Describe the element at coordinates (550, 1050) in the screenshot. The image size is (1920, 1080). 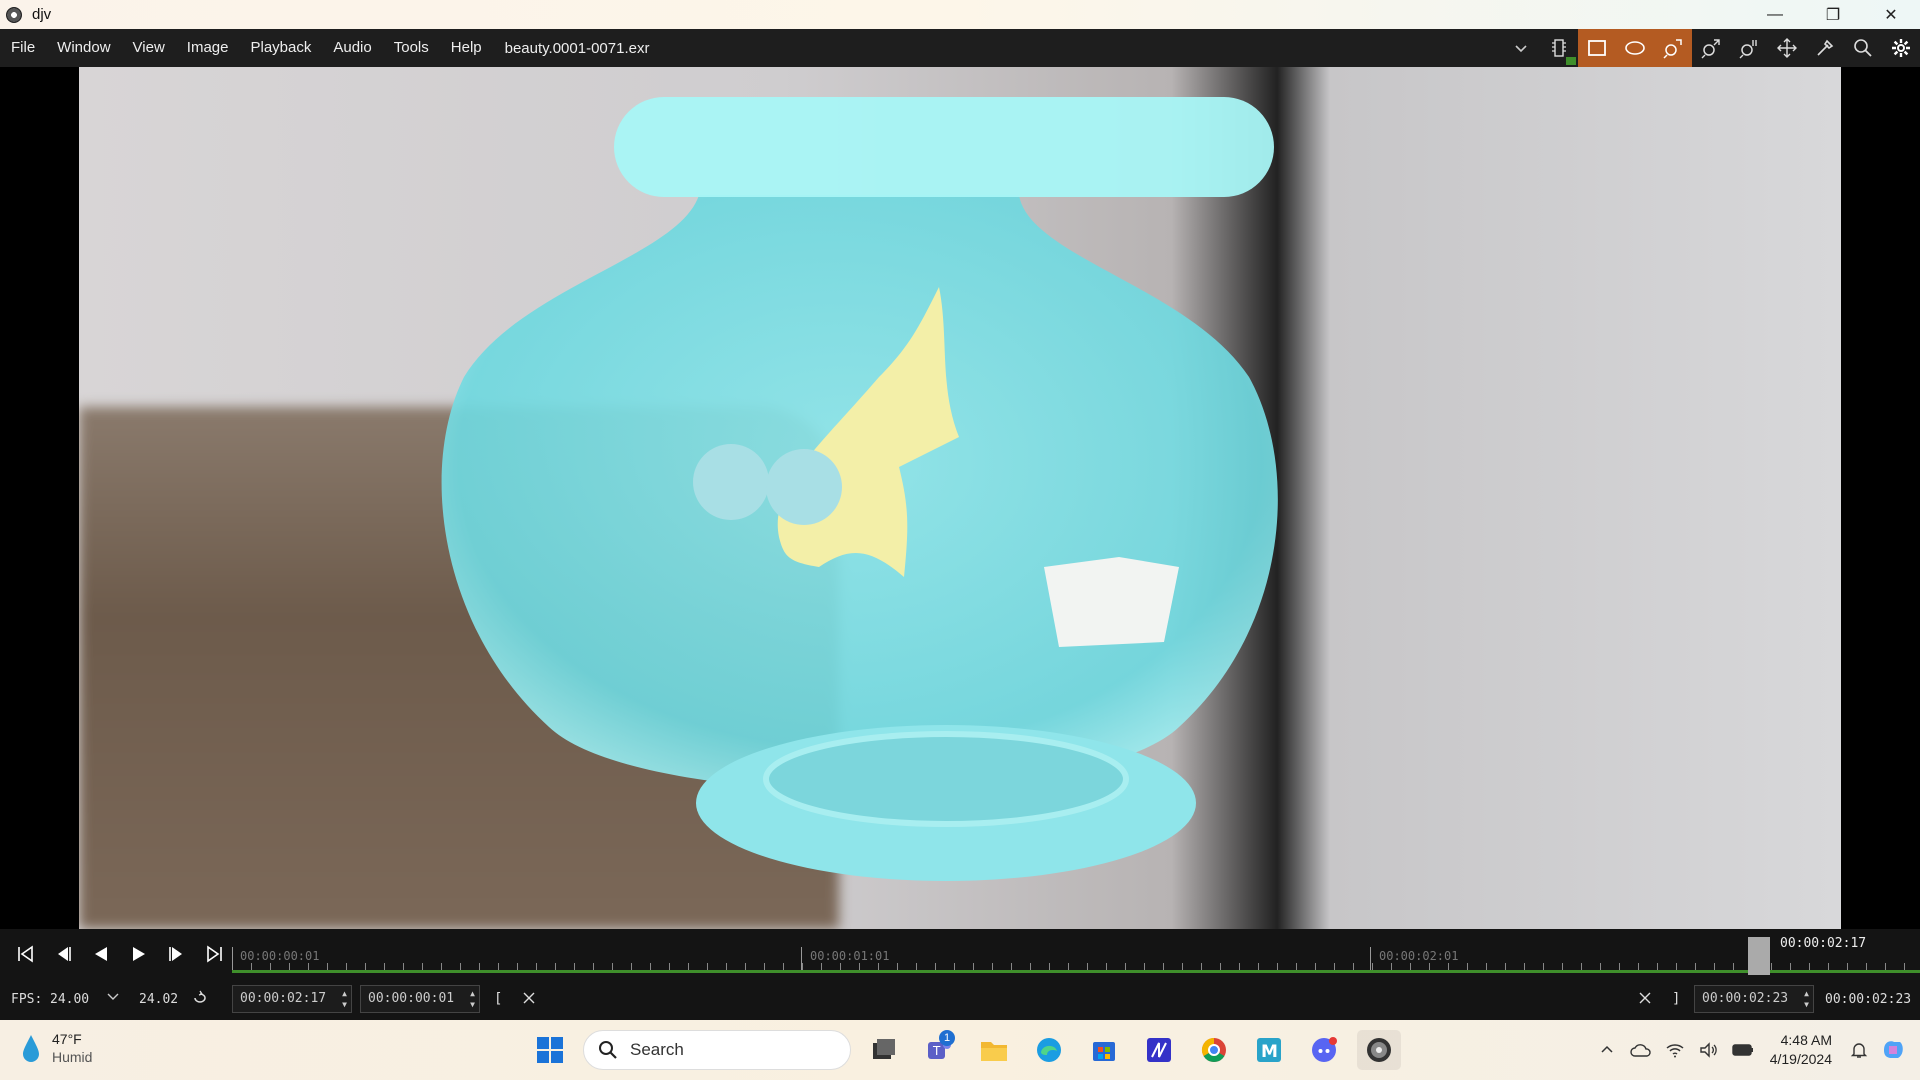
I see `start-button` at that location.